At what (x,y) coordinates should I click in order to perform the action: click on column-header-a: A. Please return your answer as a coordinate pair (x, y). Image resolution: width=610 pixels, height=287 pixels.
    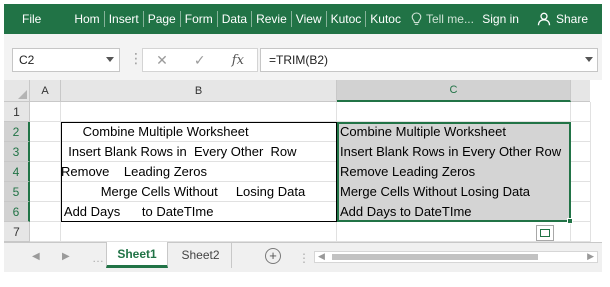
    Looking at the image, I should click on (45, 91).